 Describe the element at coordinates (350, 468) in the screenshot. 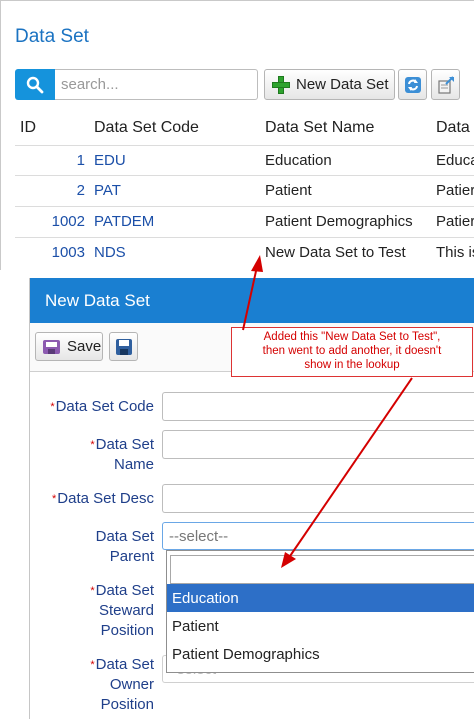

I see `arrow-to-lookup` at that location.